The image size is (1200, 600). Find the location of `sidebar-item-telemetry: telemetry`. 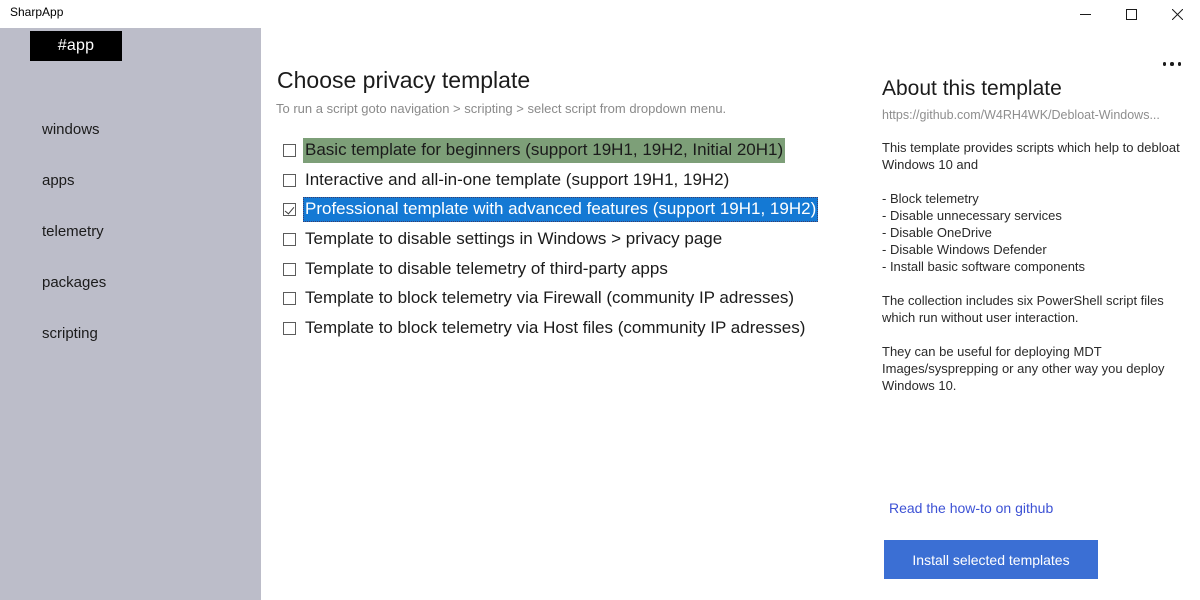

sidebar-item-telemetry: telemetry is located at coordinates (130, 231).